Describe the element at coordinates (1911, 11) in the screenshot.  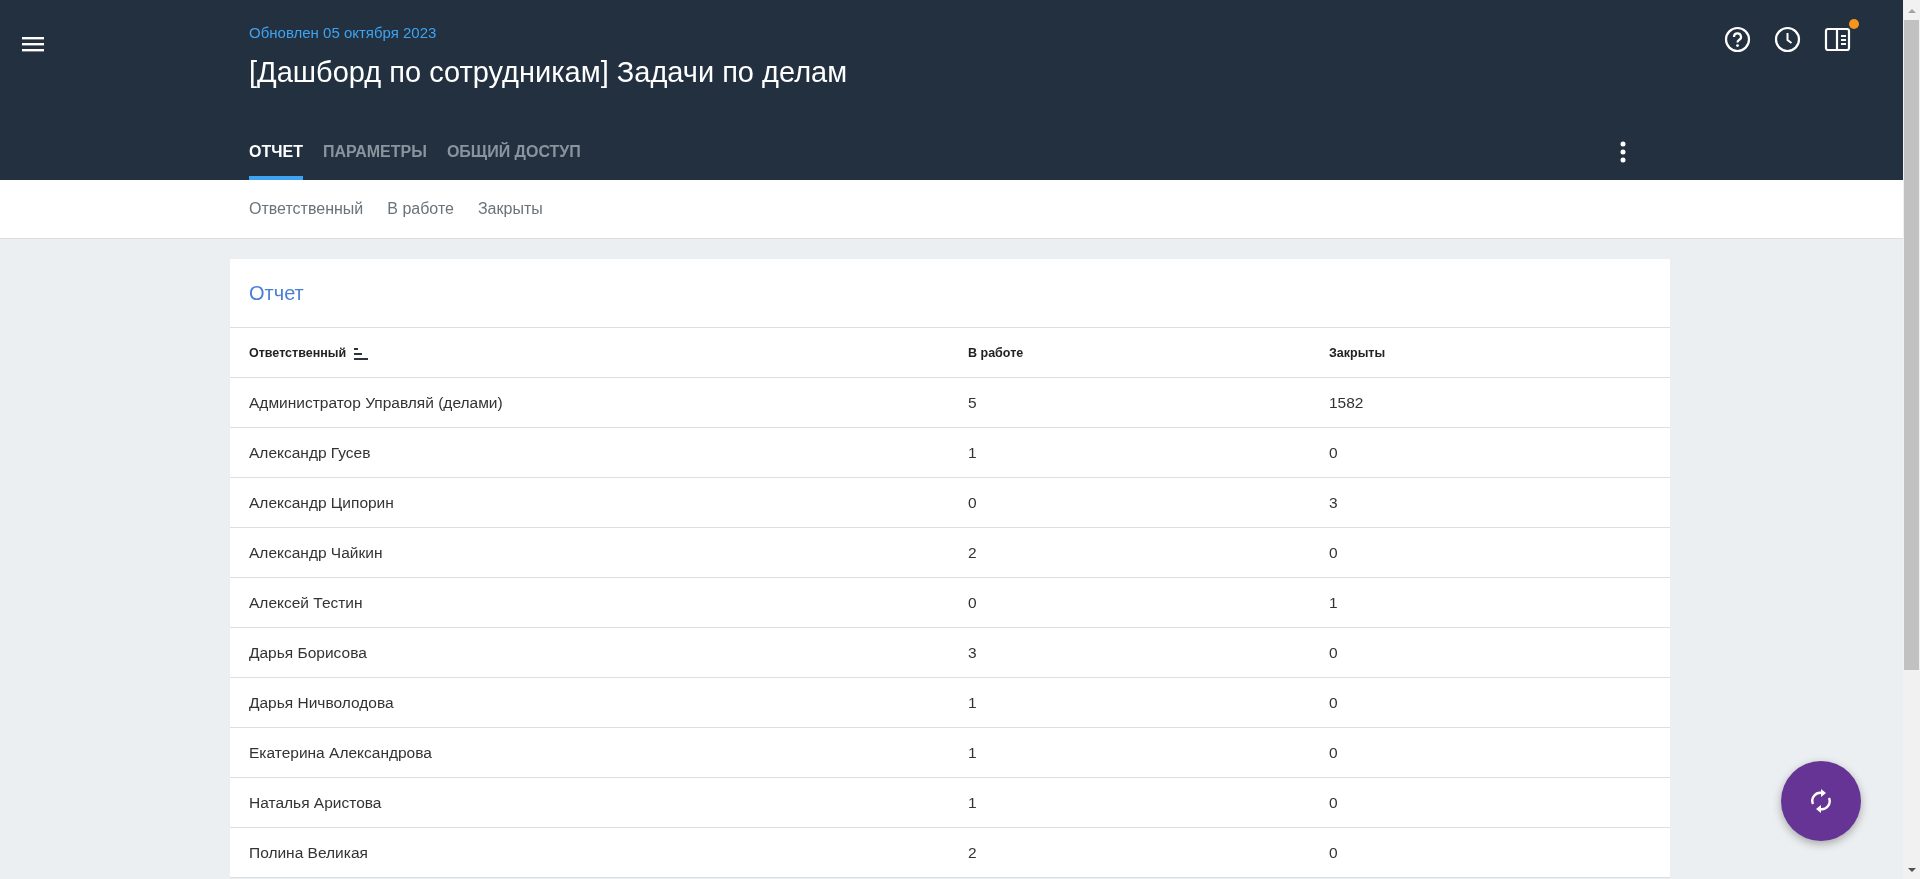
I see `scroll-up-icon` at that location.